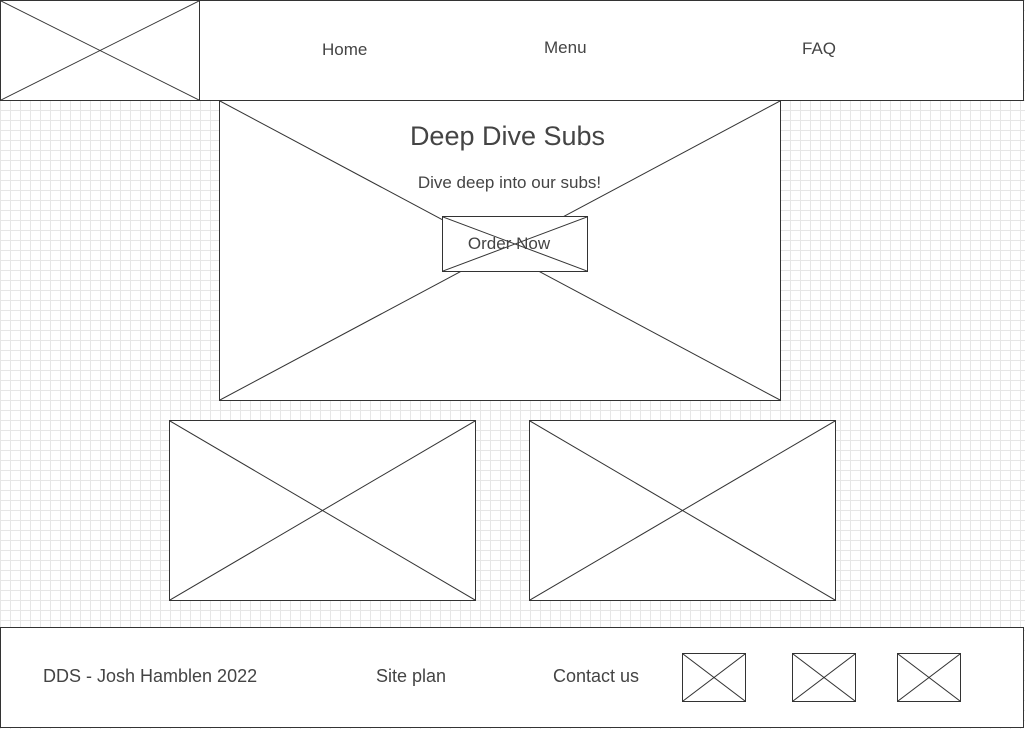 Image resolution: width=1025 pixels, height=729 pixels. What do you see at coordinates (509, 182) in the screenshot?
I see `hero-subtitle: Dive deep into our subs!` at bounding box center [509, 182].